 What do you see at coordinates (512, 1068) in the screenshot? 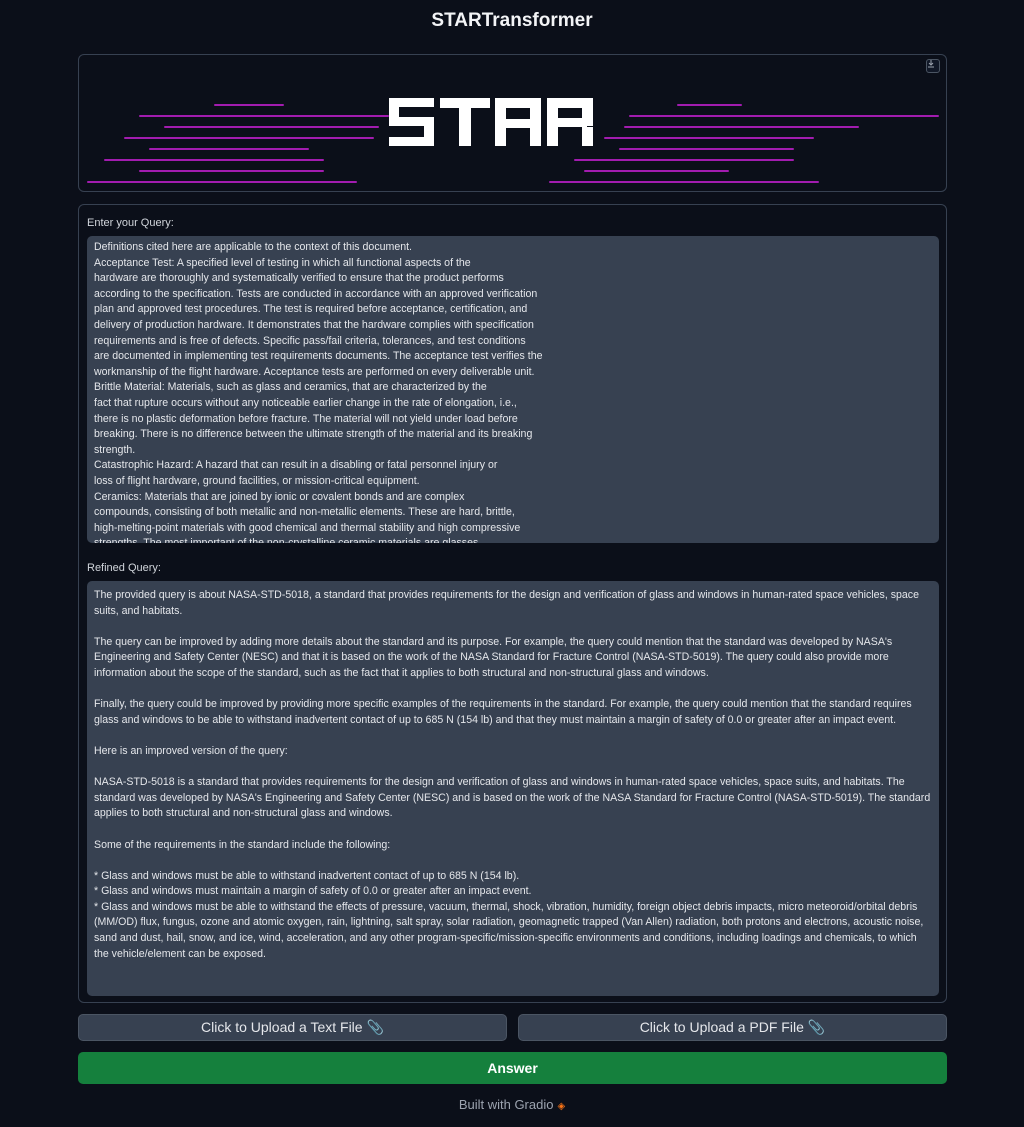
I see `answer-button: Answer` at bounding box center [512, 1068].